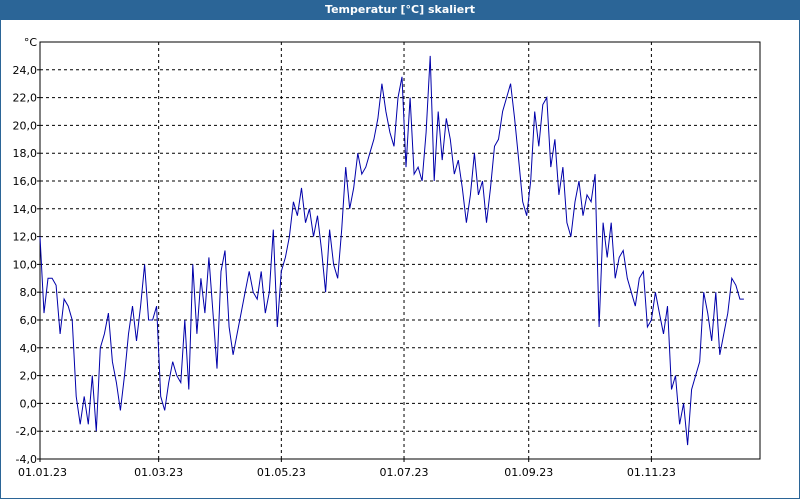  What do you see at coordinates (42, 472) in the screenshot?
I see `x-tick-label: 01.01.23` at bounding box center [42, 472].